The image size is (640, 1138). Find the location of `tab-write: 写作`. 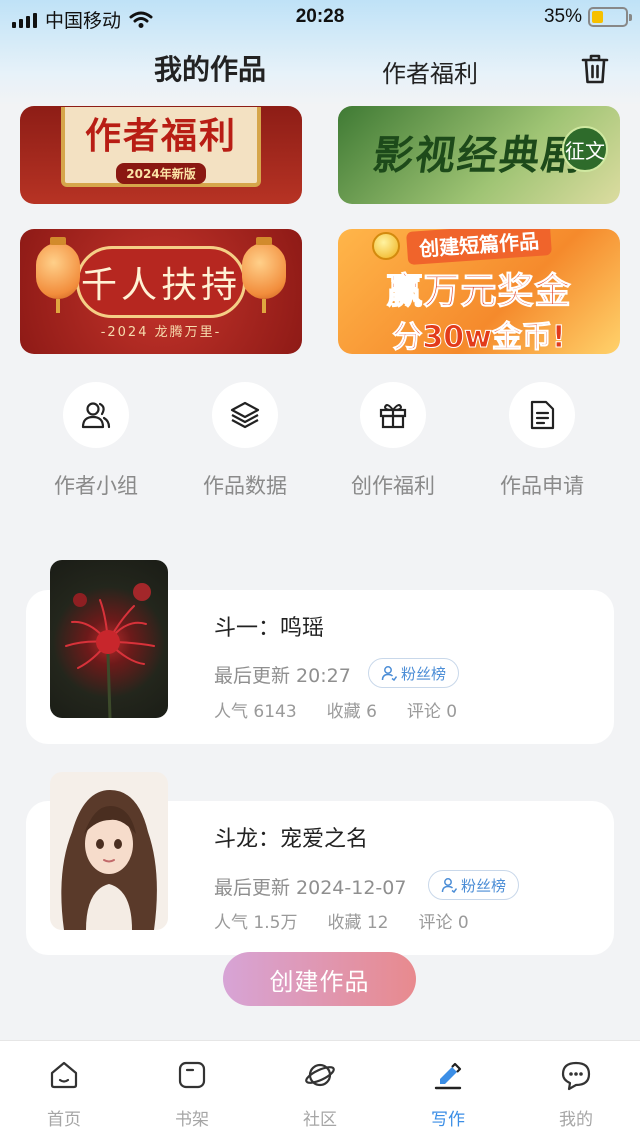

tab-write: 写作 is located at coordinates (448, 1094).